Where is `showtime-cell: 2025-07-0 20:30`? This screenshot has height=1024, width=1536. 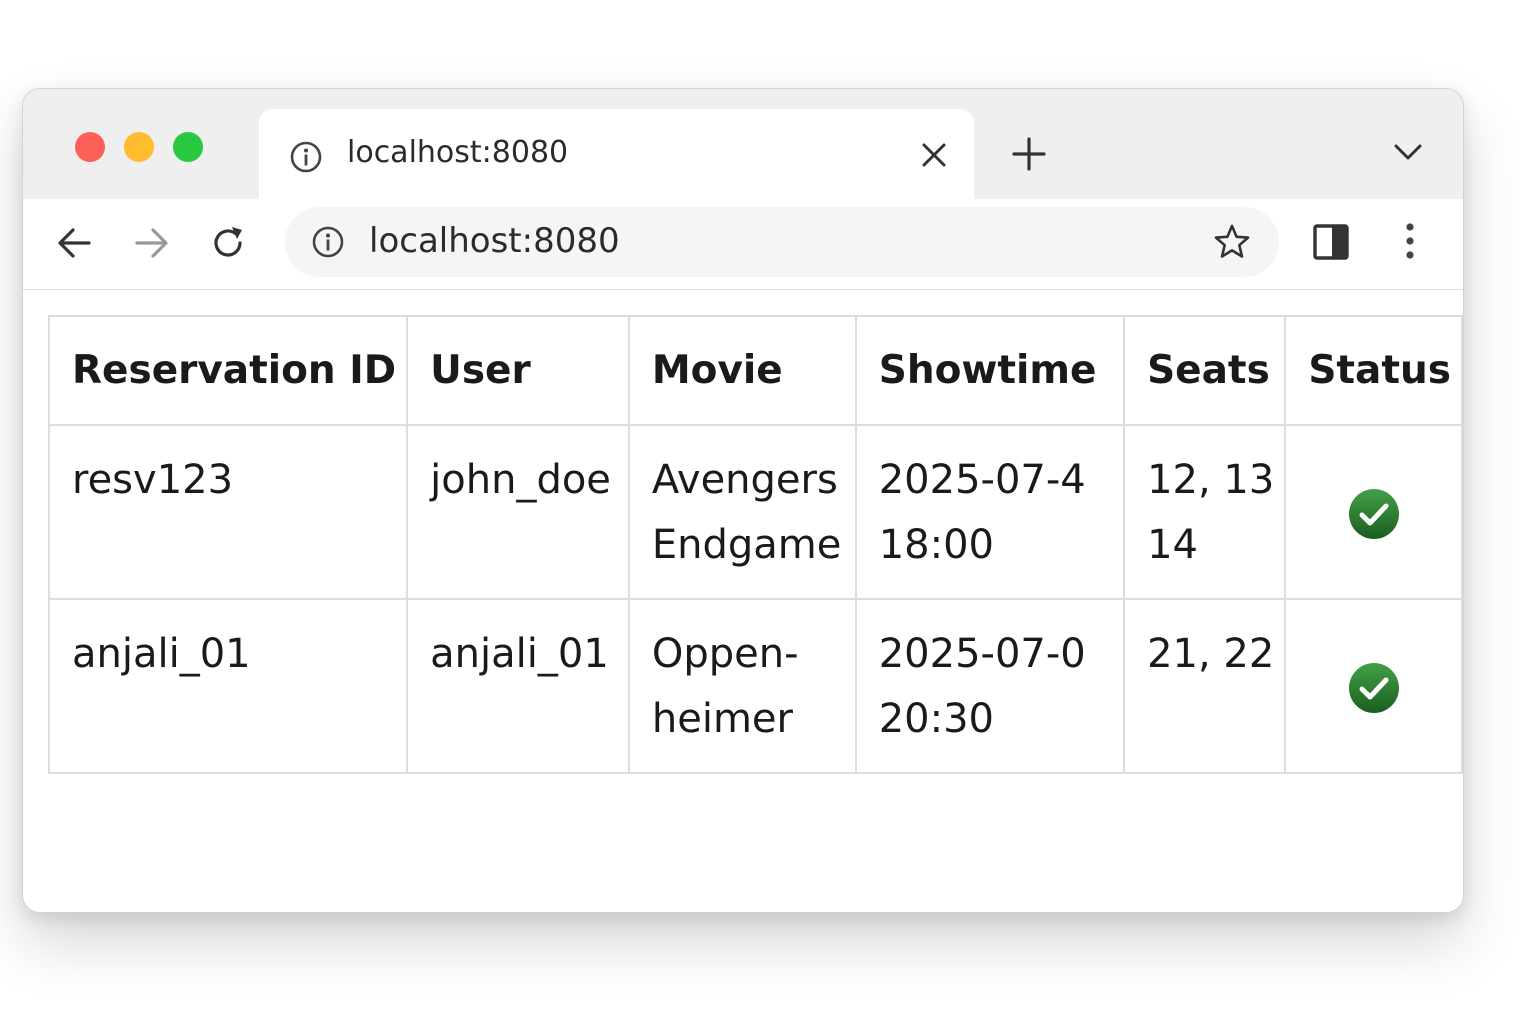
showtime-cell: 2025-07-0 20:30 is located at coordinates (990, 686).